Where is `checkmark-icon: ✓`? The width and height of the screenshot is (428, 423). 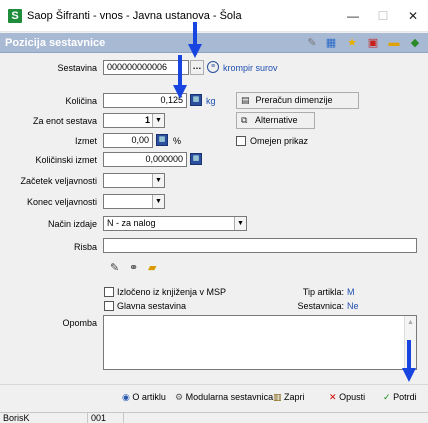 checkmark-icon: ✓ is located at coordinates (387, 397).